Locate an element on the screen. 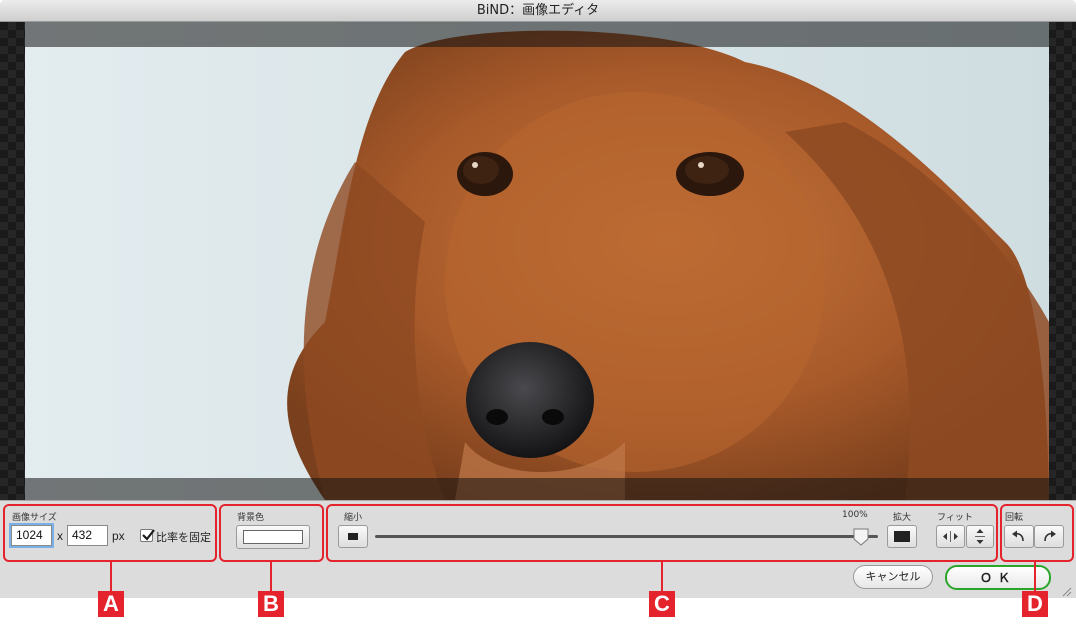 This screenshot has width=1076, height=630. fit-width-button is located at coordinates (950, 536).